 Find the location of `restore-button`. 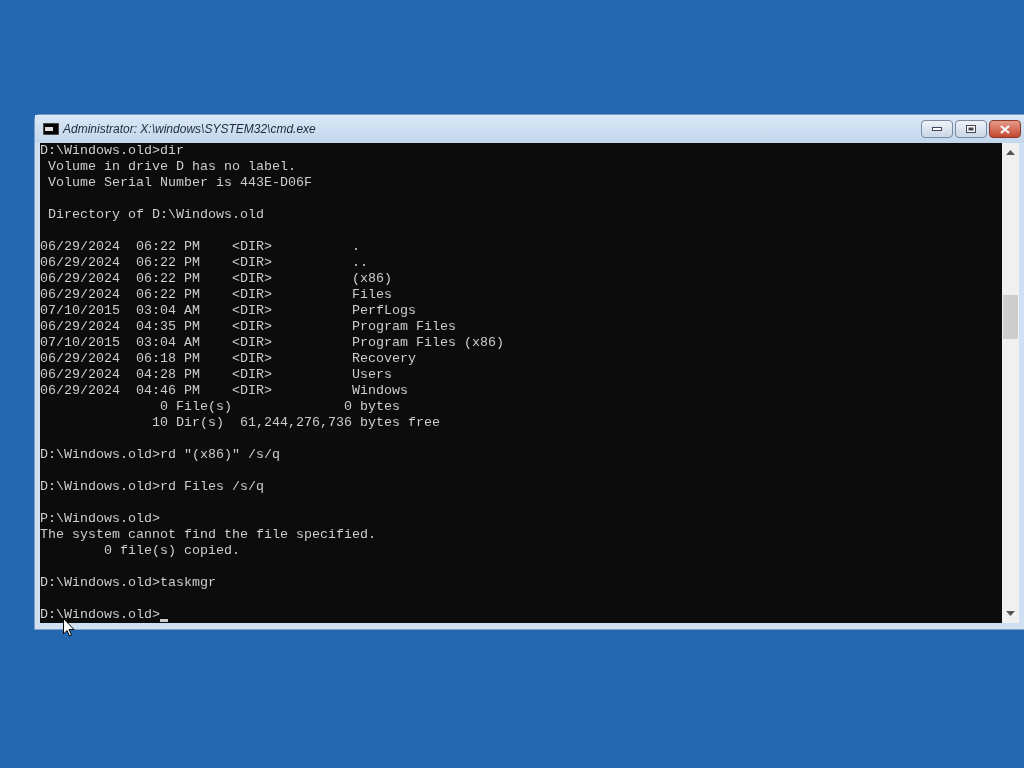

restore-button is located at coordinates (971, 129).